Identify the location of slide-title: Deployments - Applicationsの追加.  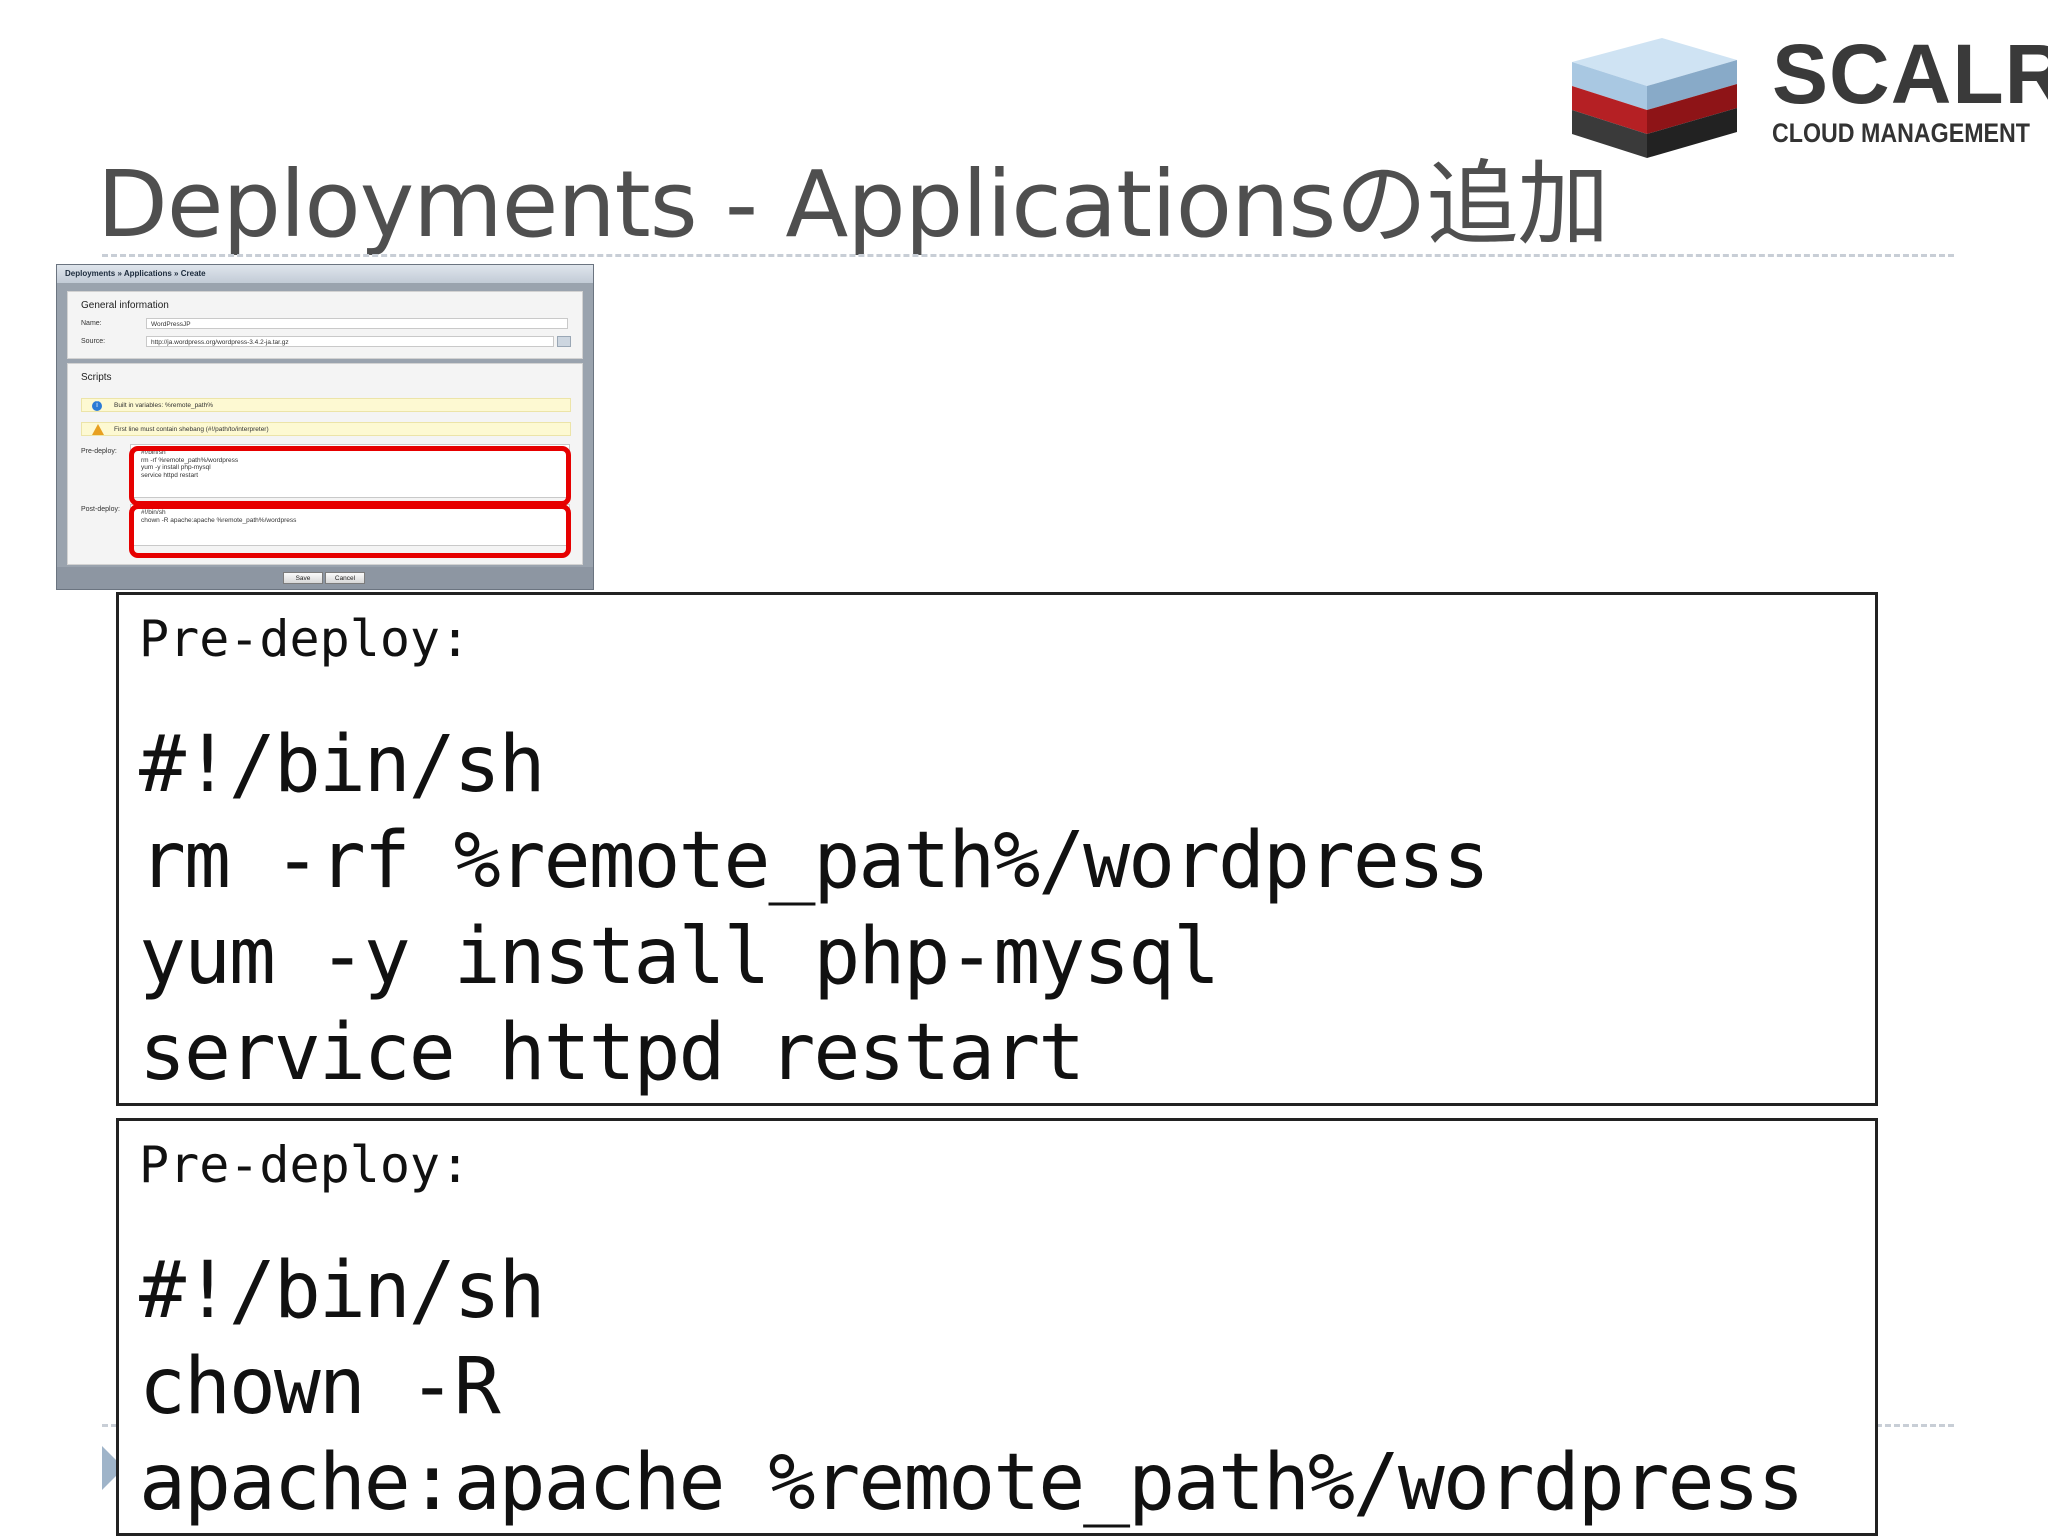
(853, 204).